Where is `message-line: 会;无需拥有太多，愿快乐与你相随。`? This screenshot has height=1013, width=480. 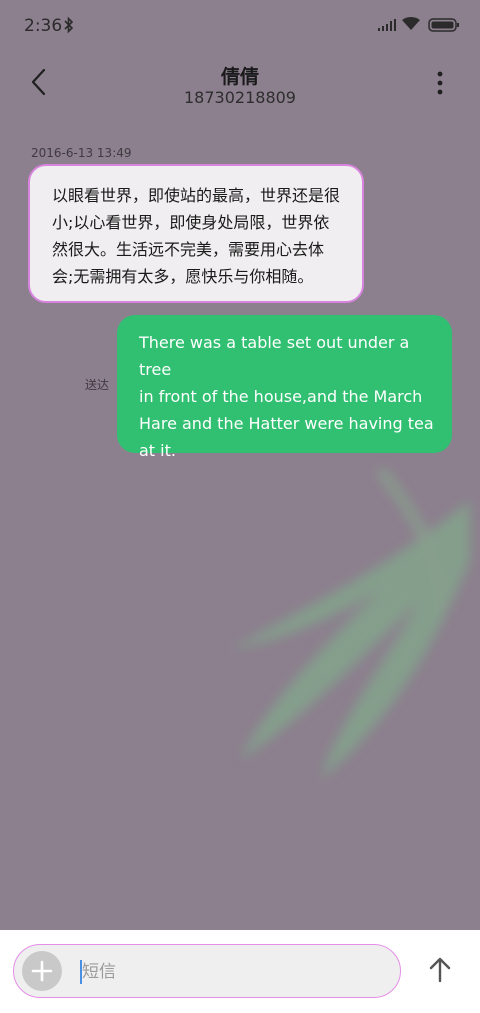
message-line: 会;无需拥有太多，愿快乐与你相随。 is located at coordinates (183, 276).